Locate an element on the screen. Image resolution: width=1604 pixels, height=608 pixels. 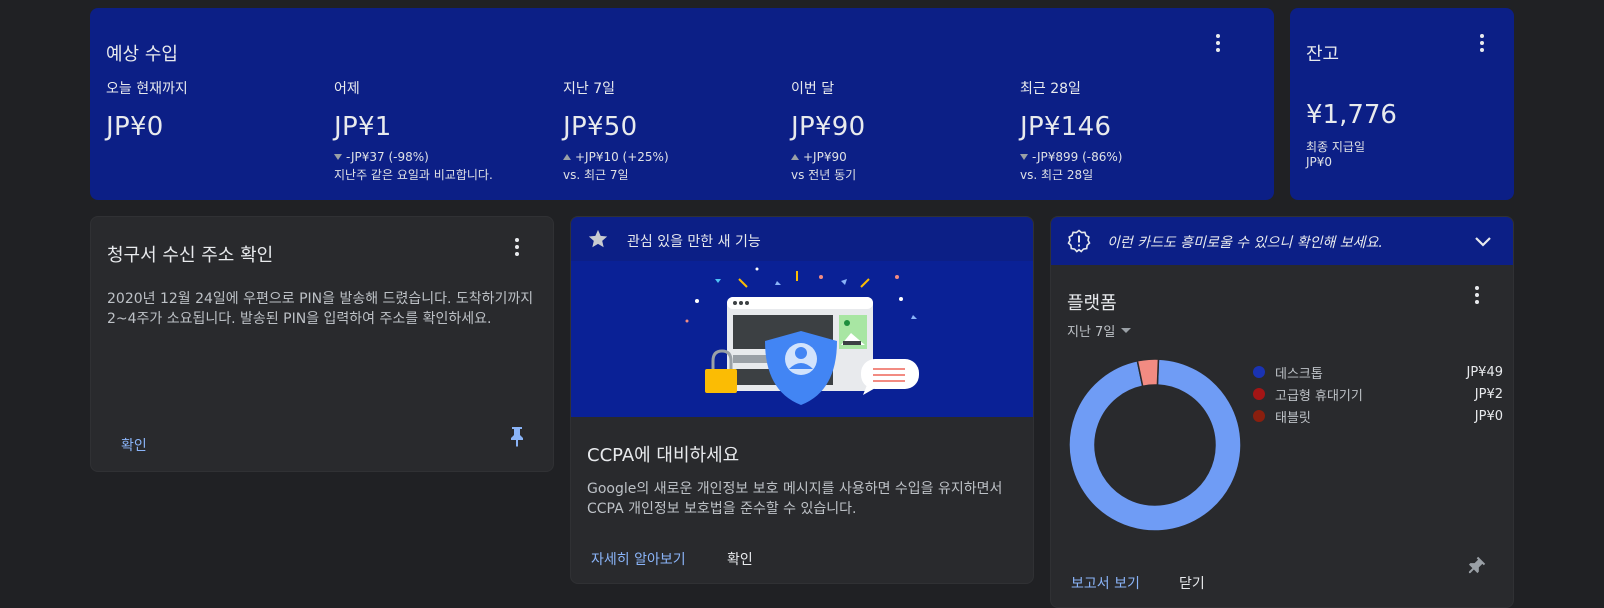
chevron-down-icon is located at coordinates (1483, 241).